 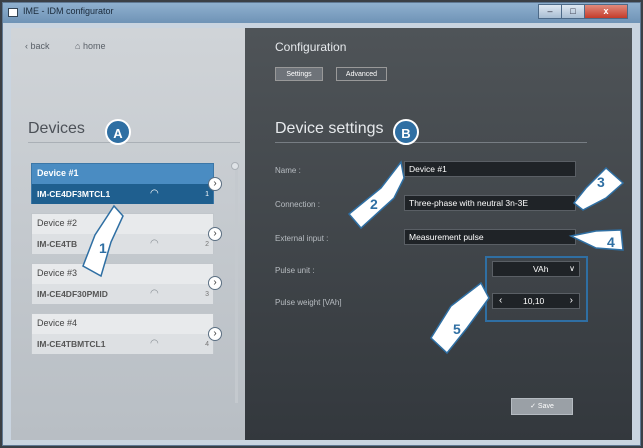 I want to click on maximize-button: □, so click(x=573, y=11).